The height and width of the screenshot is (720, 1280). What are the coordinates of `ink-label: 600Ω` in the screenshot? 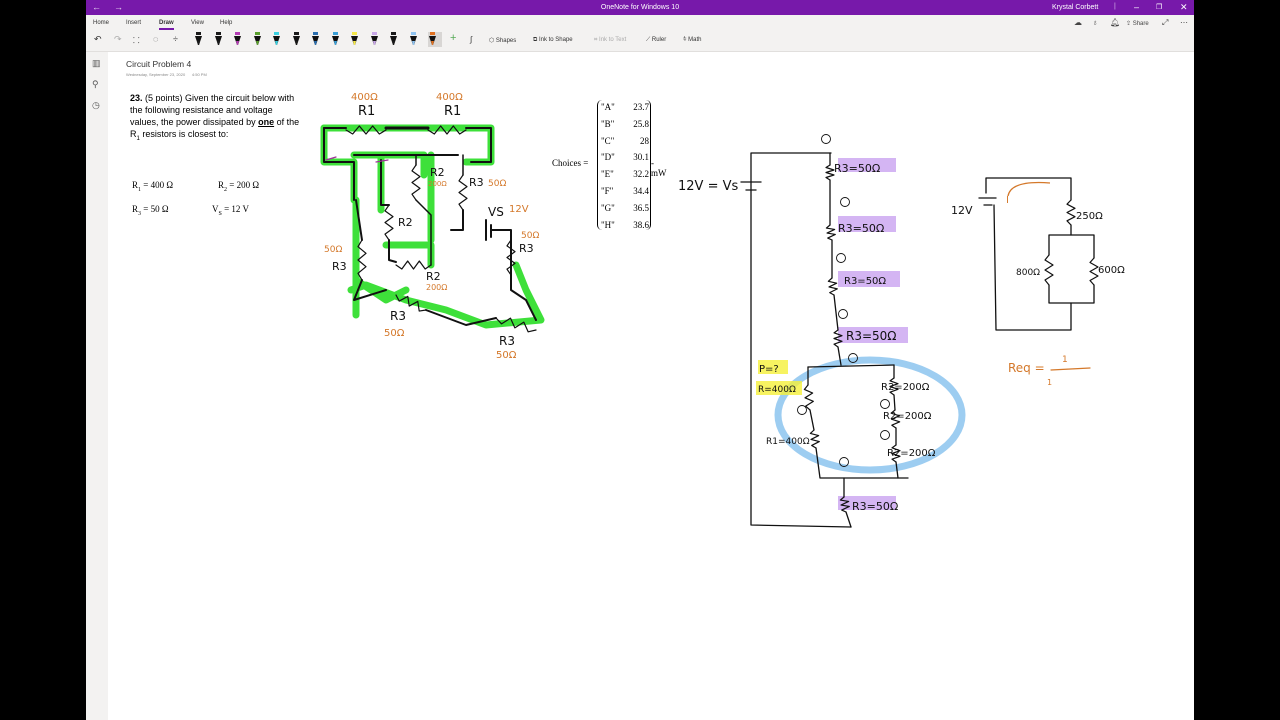 It's located at (1111, 270).